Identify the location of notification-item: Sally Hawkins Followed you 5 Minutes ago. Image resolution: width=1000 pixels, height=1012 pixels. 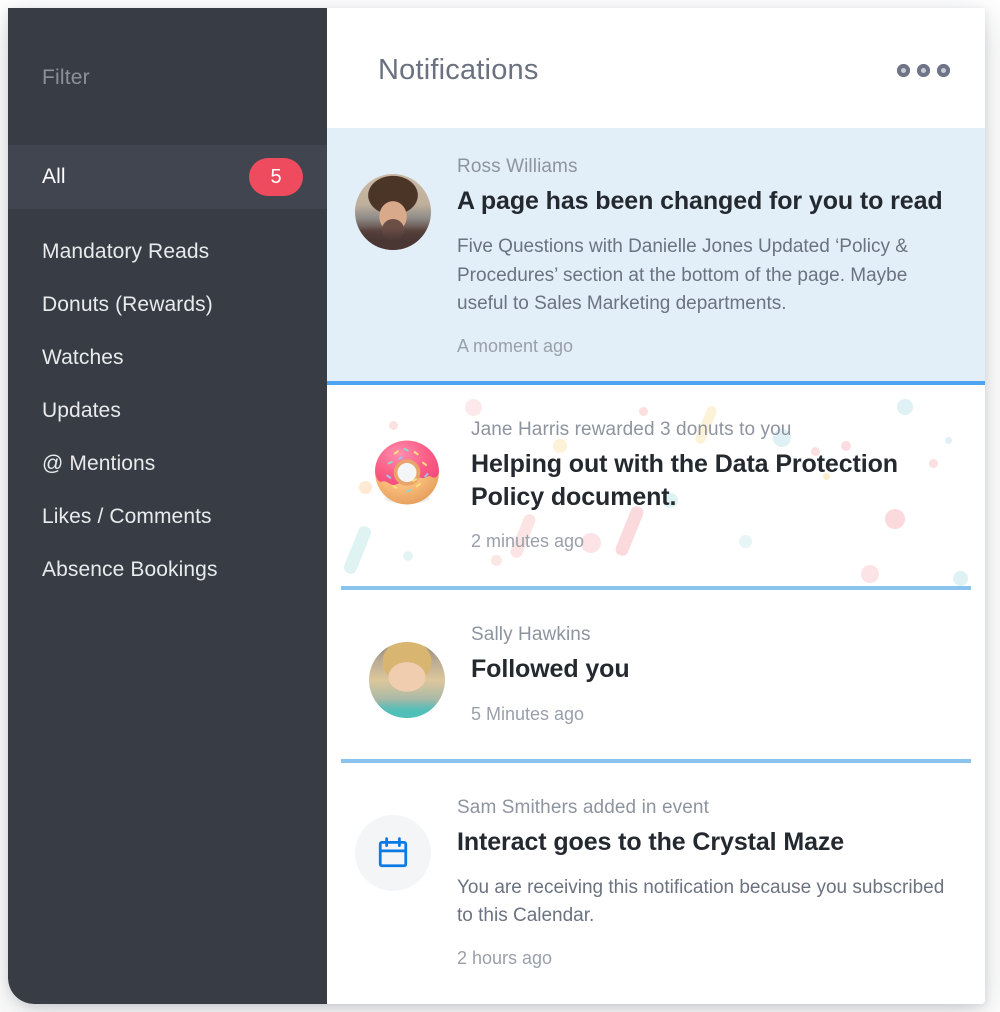
(656, 676).